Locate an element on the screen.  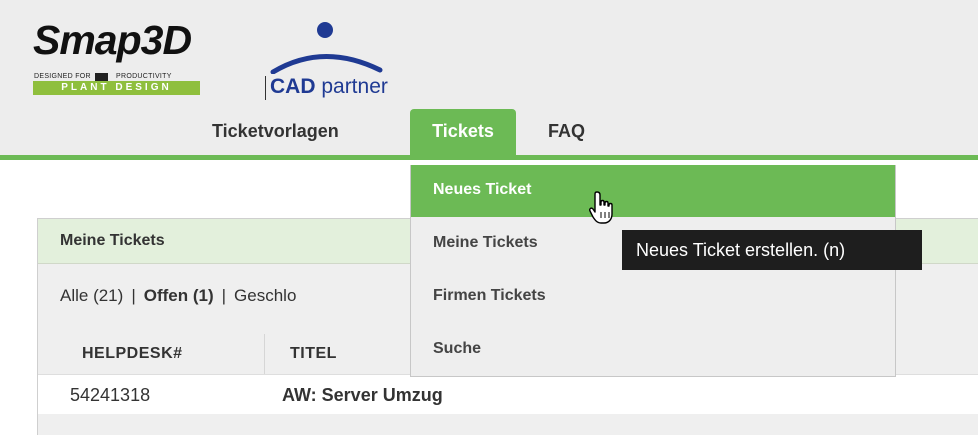
filter-all-link: Alle (21) is located at coordinates (91, 295).